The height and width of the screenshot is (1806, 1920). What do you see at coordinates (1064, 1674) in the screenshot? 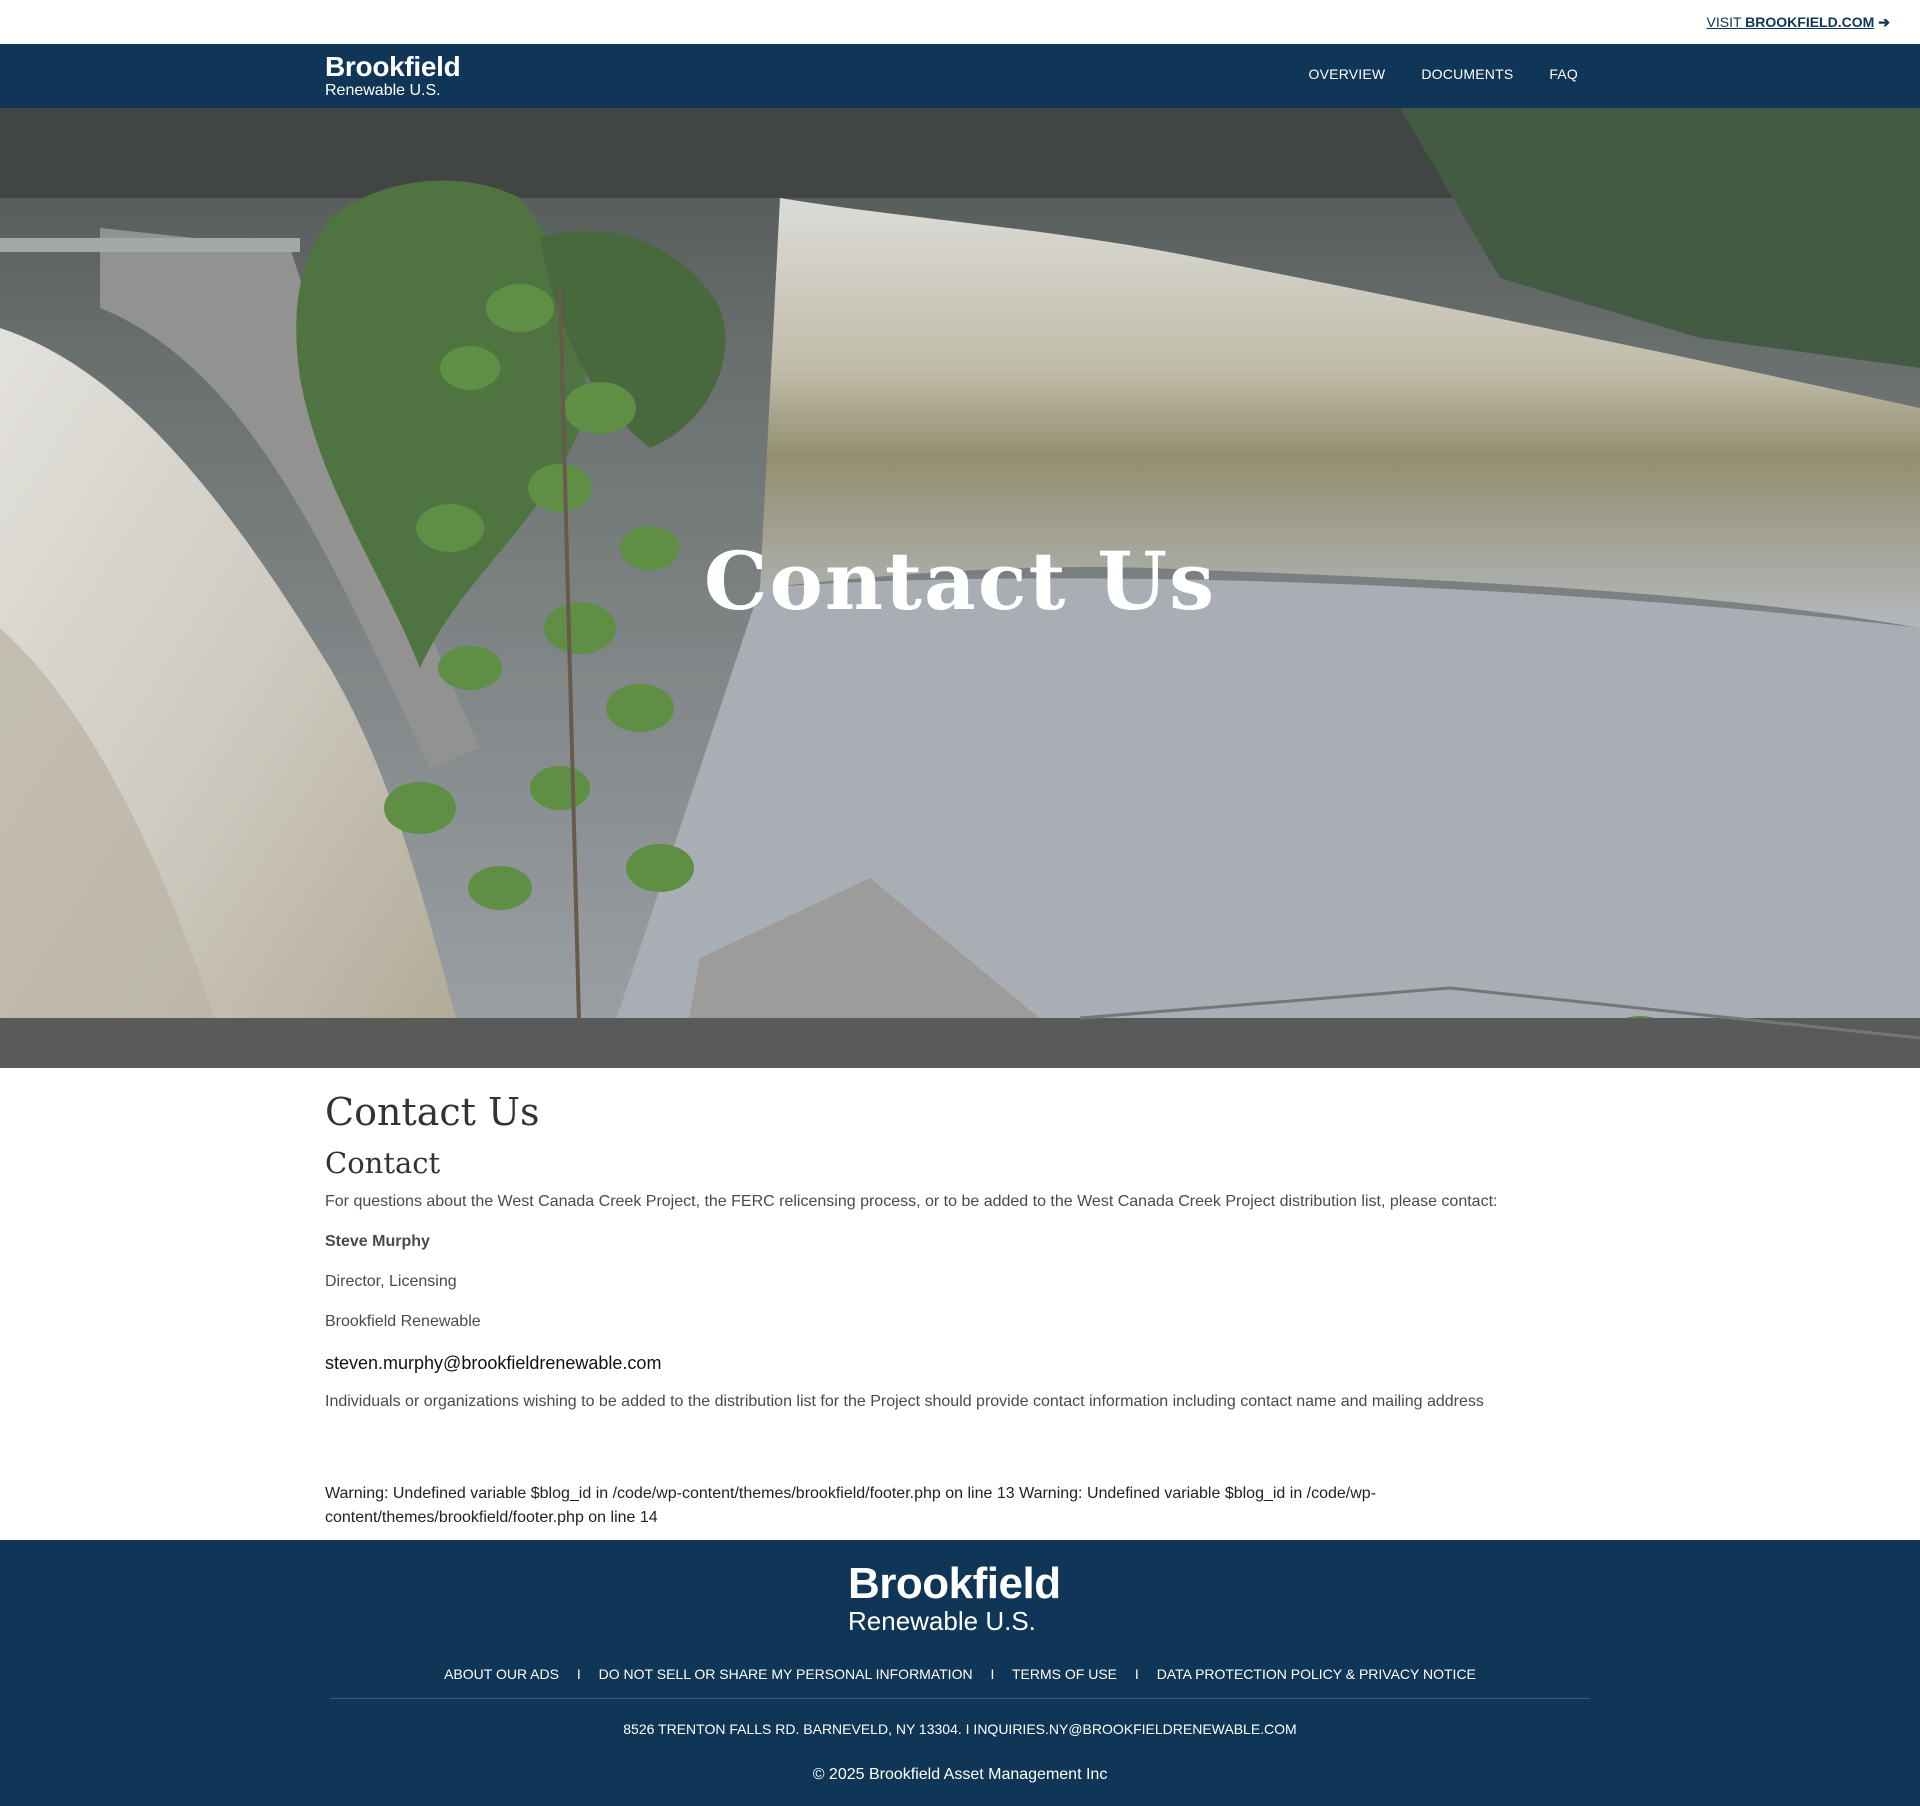
I see `footer-link-terms: TERMS OF USE` at bounding box center [1064, 1674].